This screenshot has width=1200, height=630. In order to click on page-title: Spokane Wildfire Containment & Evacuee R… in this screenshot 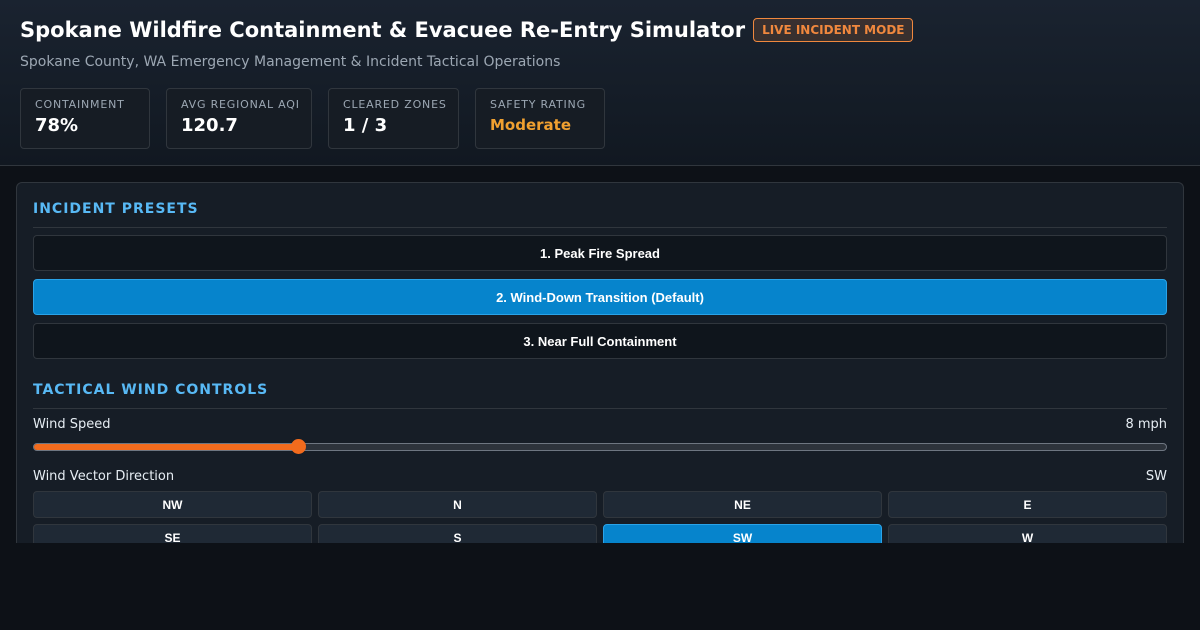, I will do `click(383, 30)`.